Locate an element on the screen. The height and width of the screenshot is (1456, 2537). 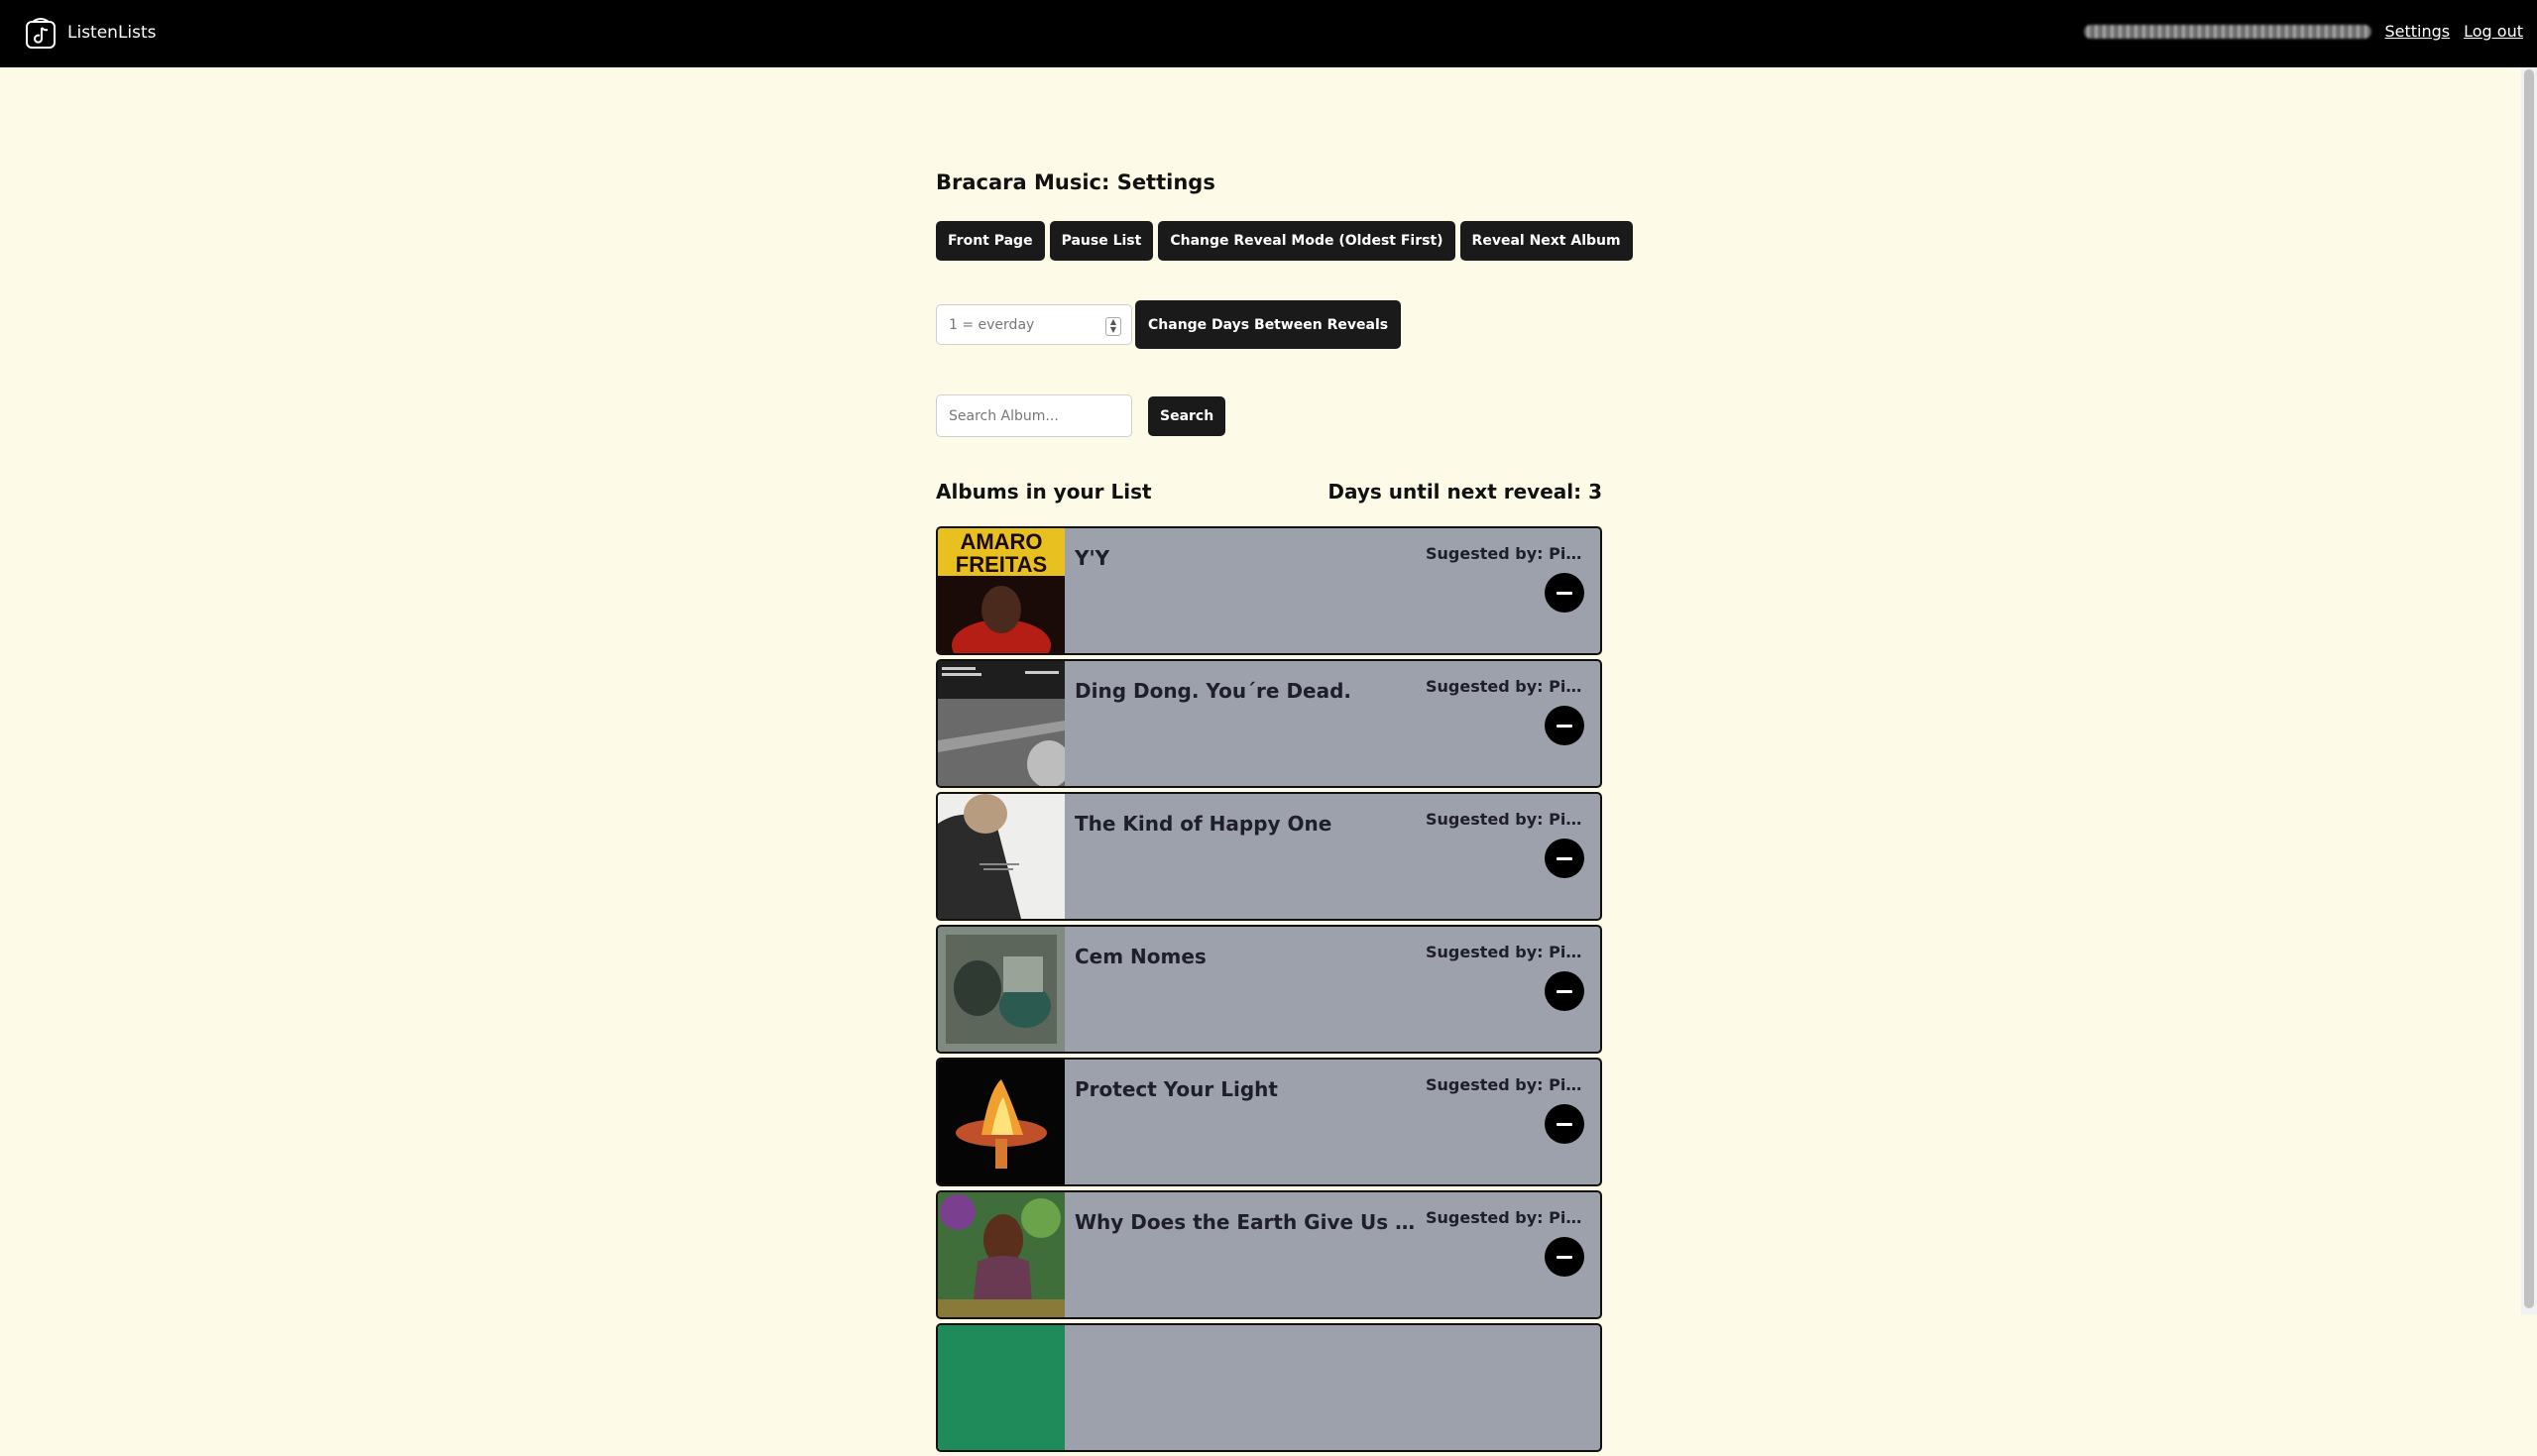
cover-text-line2: FREITAS is located at coordinates (1001, 564).